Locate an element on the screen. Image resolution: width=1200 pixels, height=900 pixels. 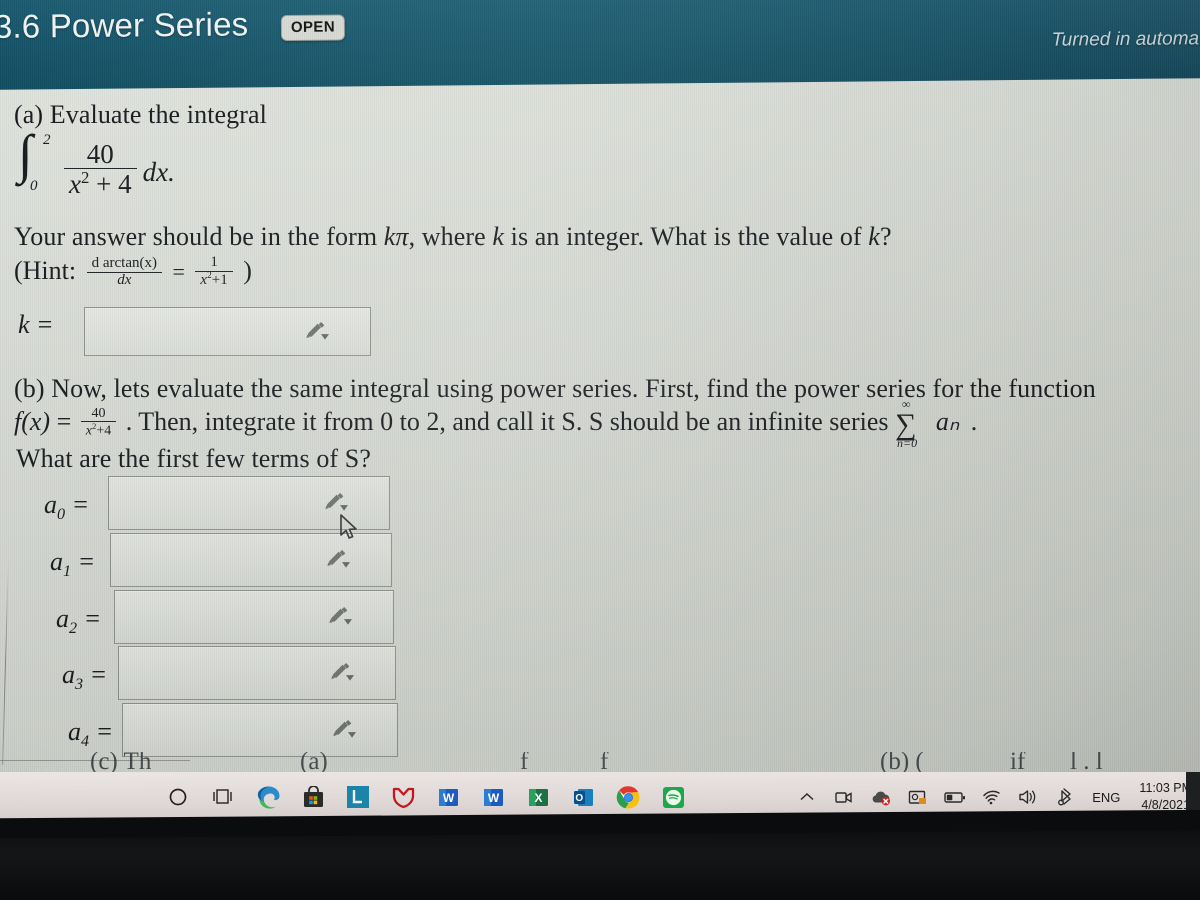
hint-rhs-denominator: x2+1 is located at coordinates (214, 280).